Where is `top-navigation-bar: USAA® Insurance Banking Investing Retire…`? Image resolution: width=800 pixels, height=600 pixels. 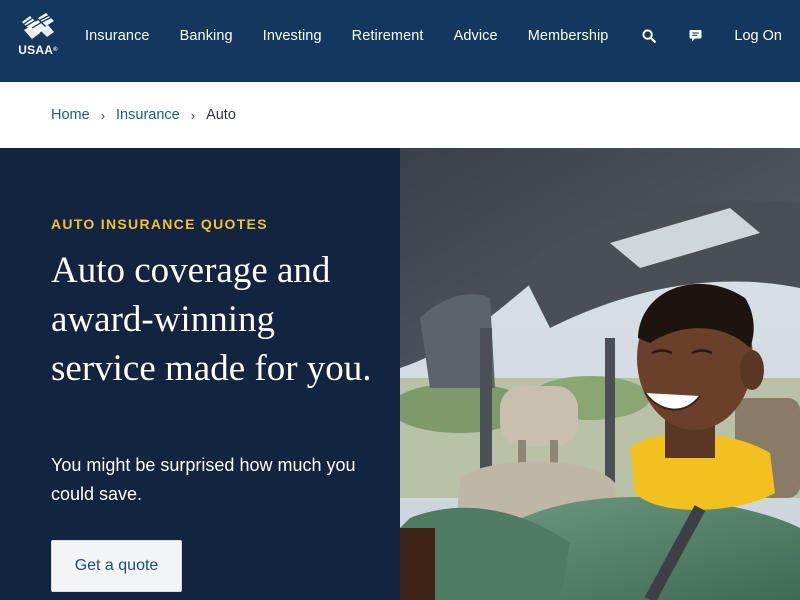 top-navigation-bar: USAA® Insurance Banking Investing Retire… is located at coordinates (400, 41).